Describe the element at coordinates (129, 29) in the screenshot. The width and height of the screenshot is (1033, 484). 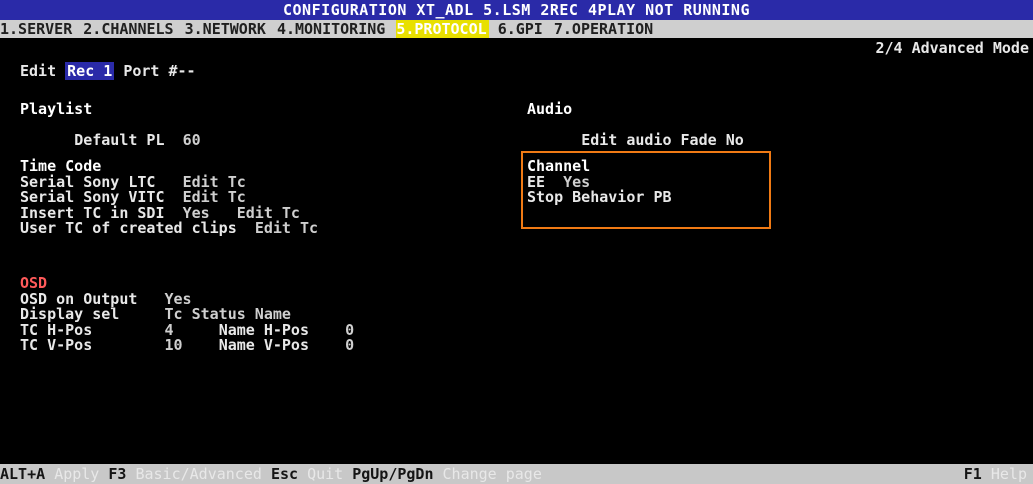
I see `tab-channels: 2.CHANNELS` at that location.